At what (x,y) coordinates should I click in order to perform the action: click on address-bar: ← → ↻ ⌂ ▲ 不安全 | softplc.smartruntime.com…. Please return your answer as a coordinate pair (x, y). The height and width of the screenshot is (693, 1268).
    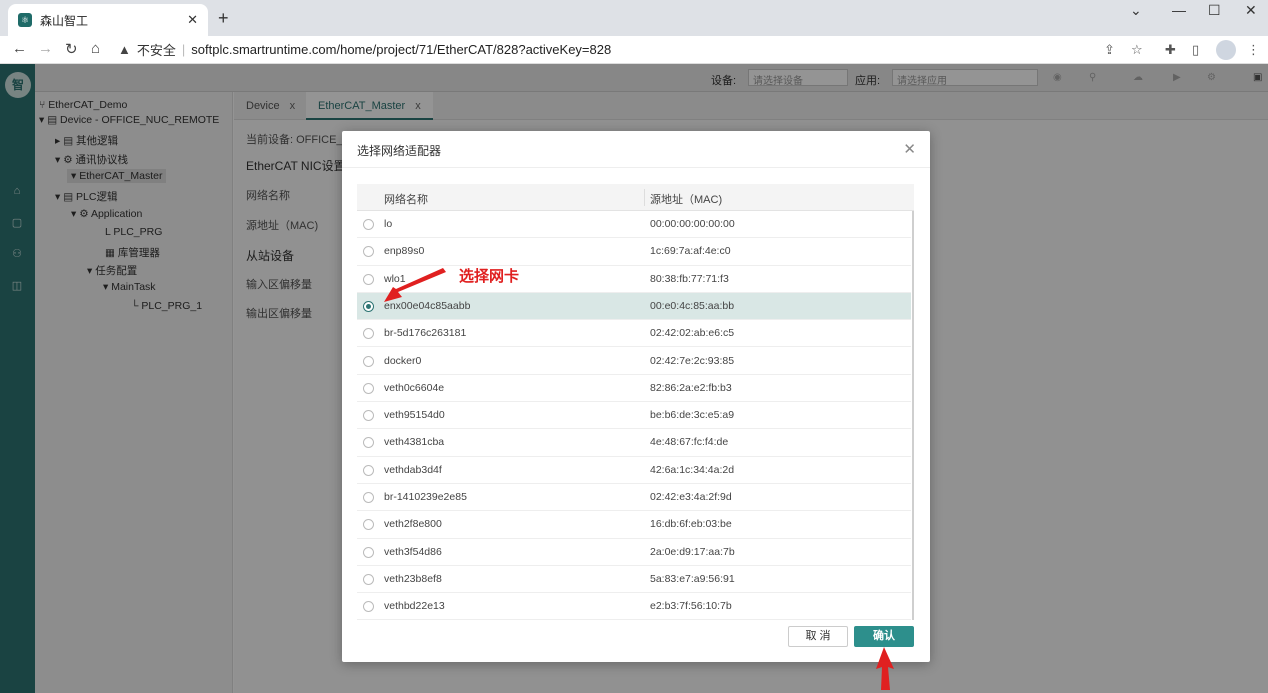
    Looking at the image, I should click on (634, 50).